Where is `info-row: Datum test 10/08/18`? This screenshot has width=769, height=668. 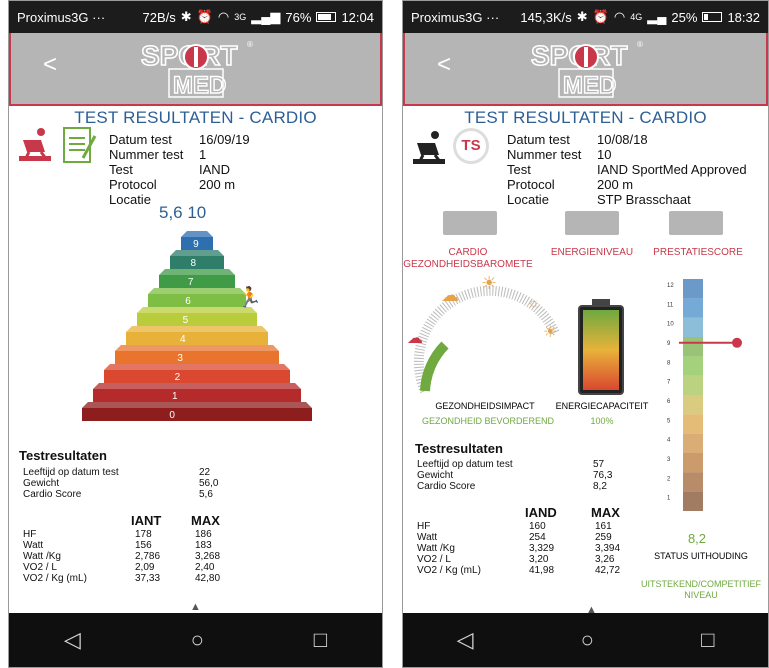 info-row: Datum test 10/08/18 is located at coordinates (627, 139).